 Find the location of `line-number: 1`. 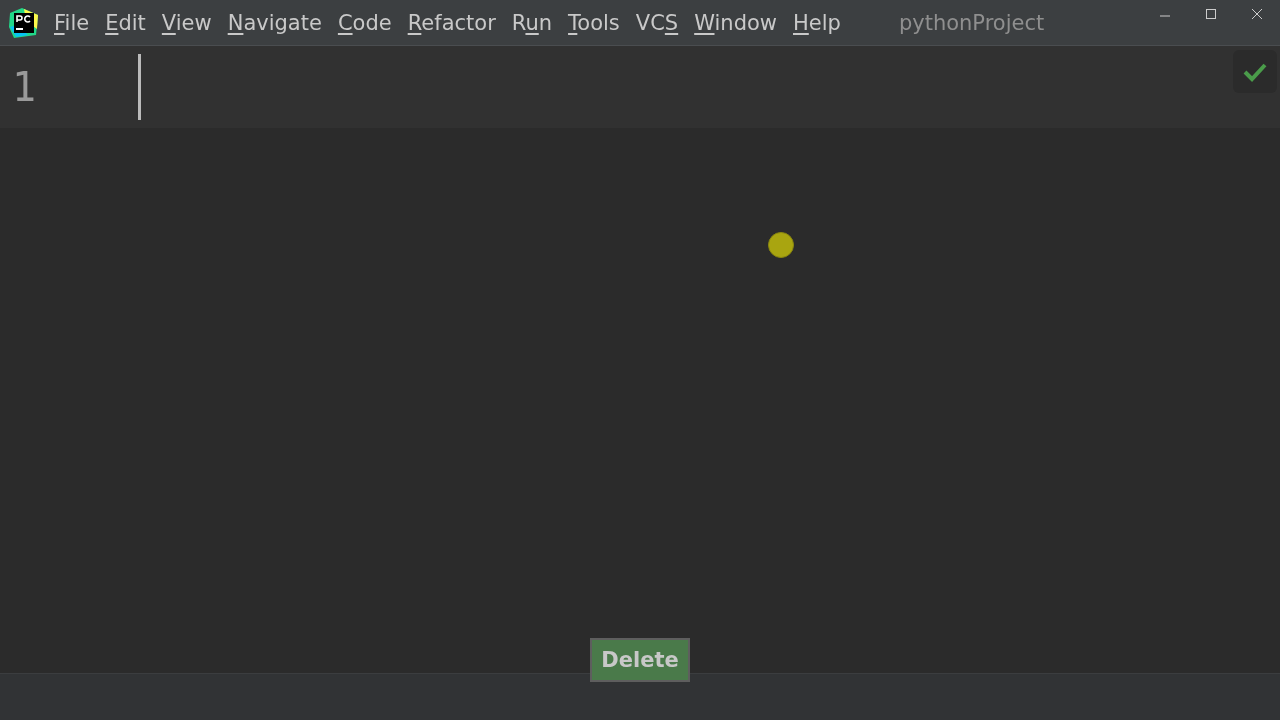

line-number: 1 is located at coordinates (25, 87).